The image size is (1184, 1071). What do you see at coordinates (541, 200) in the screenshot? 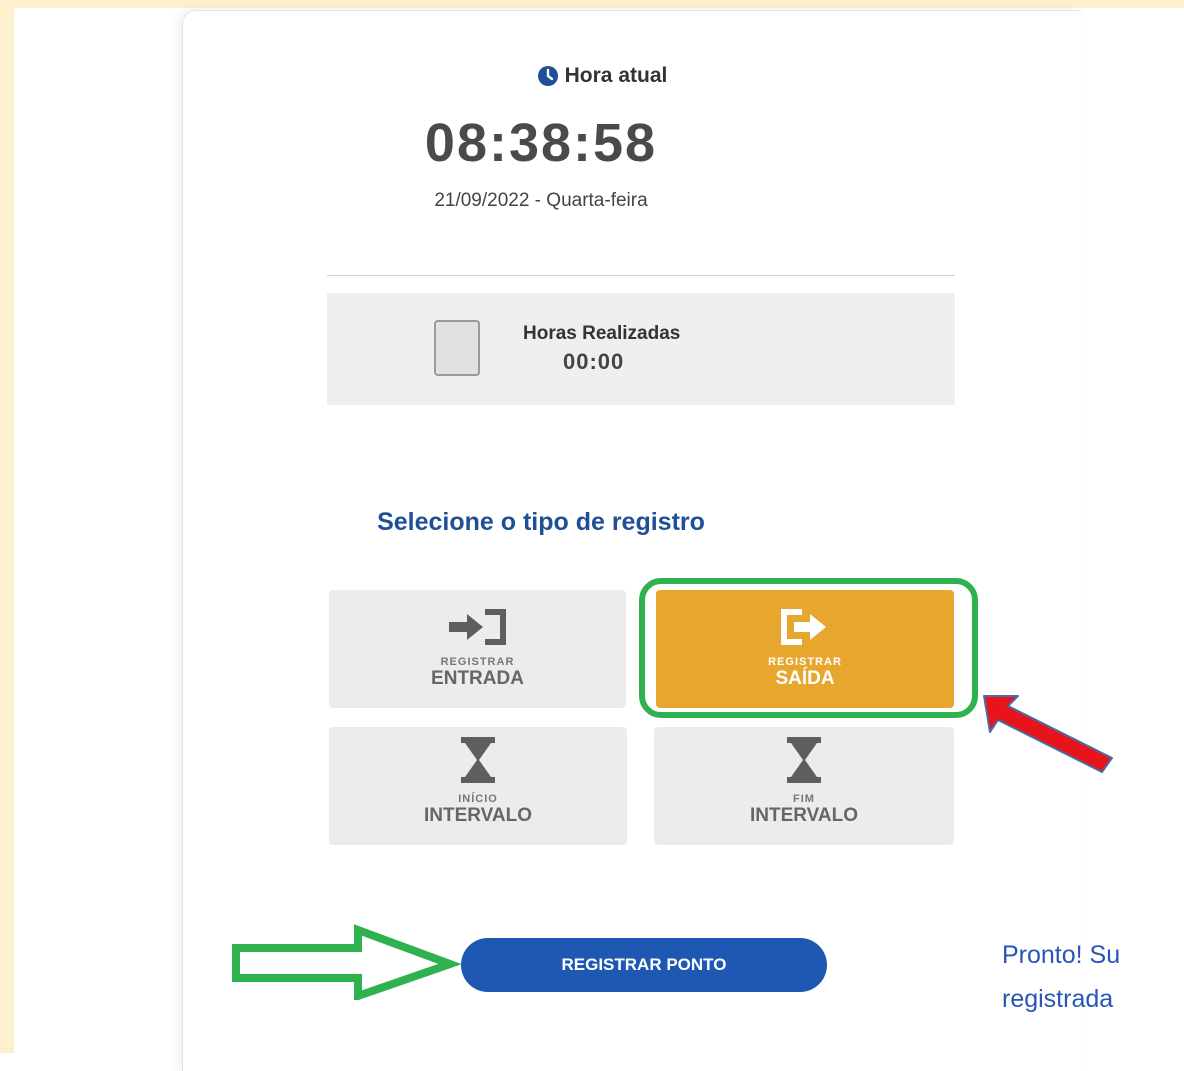
I see `current-date: 21/09/2022 - Quarta-feira` at bounding box center [541, 200].